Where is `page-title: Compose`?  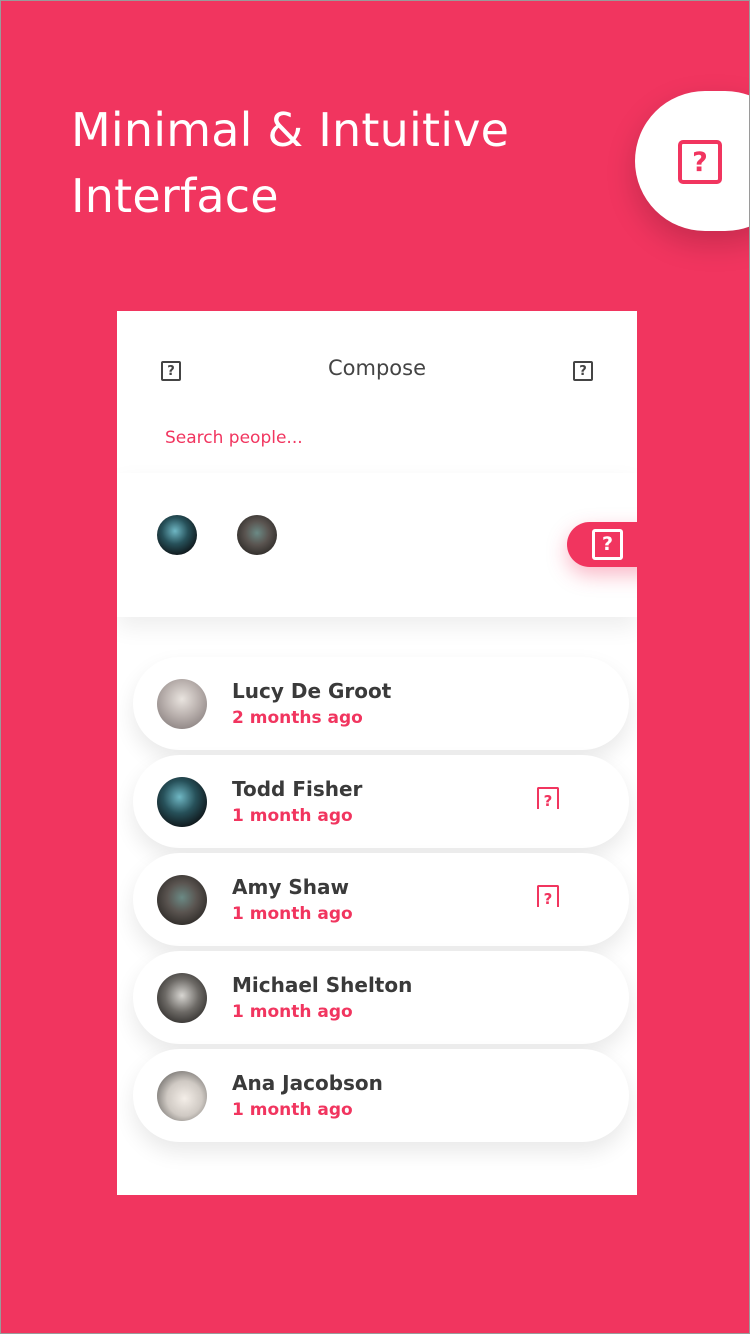 page-title: Compose is located at coordinates (376, 368).